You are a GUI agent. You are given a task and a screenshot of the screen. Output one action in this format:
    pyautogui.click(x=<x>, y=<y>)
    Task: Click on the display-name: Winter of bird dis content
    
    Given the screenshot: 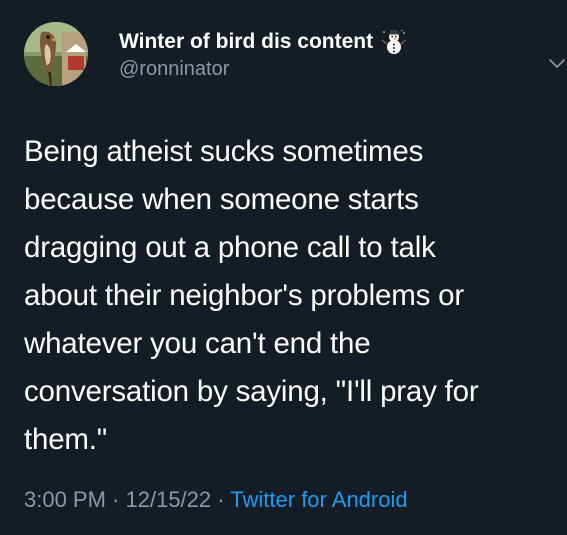 What is the action you would take?
    pyautogui.click(x=246, y=42)
    